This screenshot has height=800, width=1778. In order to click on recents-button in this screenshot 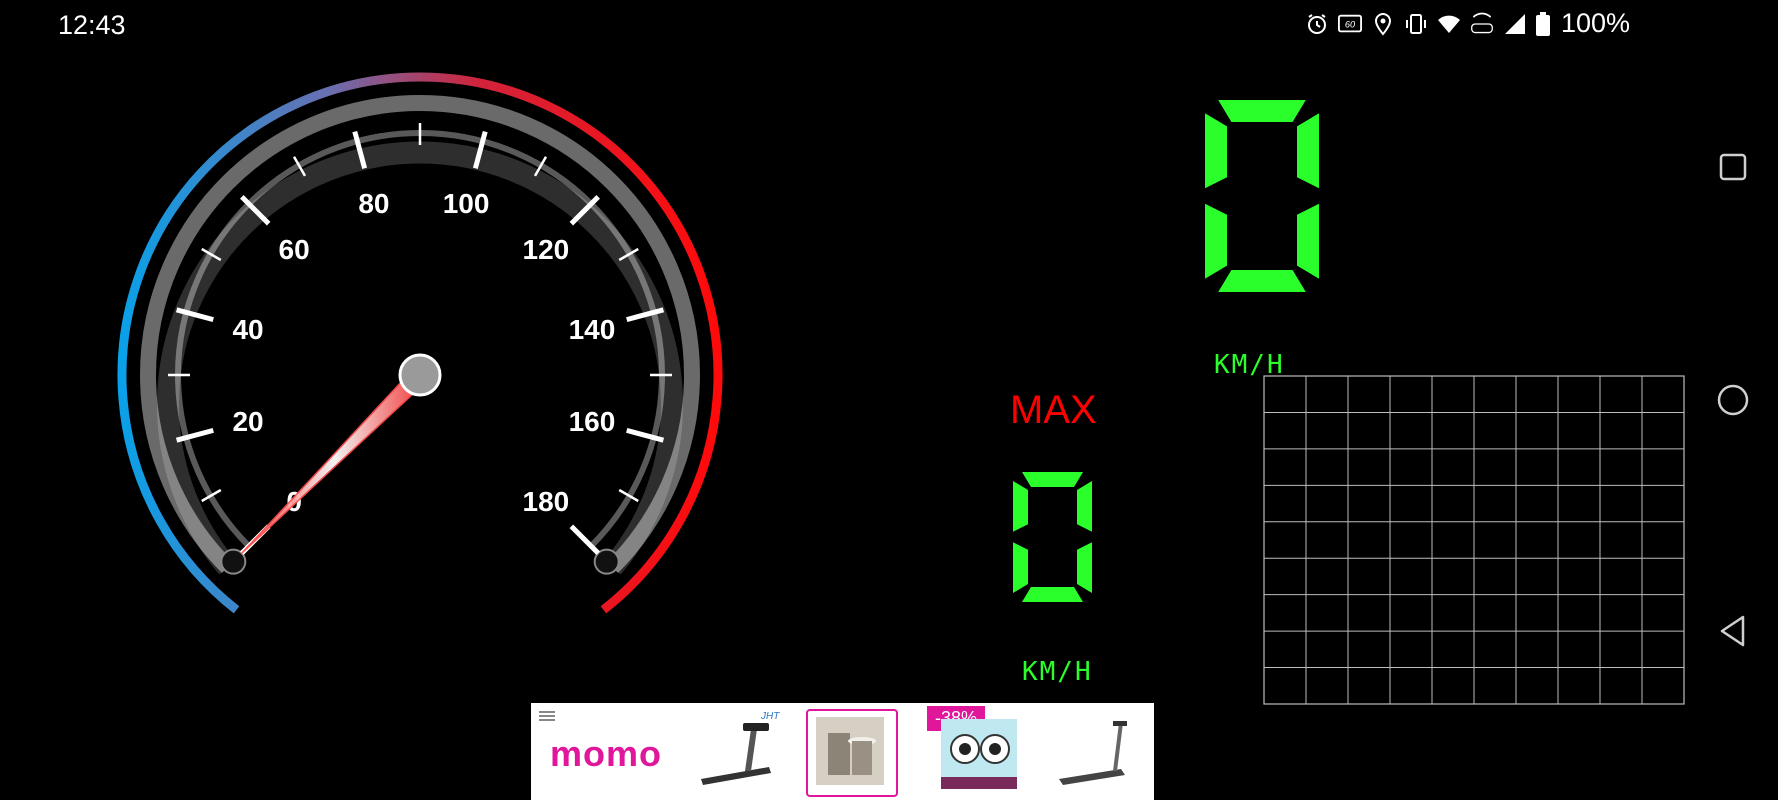, I will do `click(1733, 167)`.